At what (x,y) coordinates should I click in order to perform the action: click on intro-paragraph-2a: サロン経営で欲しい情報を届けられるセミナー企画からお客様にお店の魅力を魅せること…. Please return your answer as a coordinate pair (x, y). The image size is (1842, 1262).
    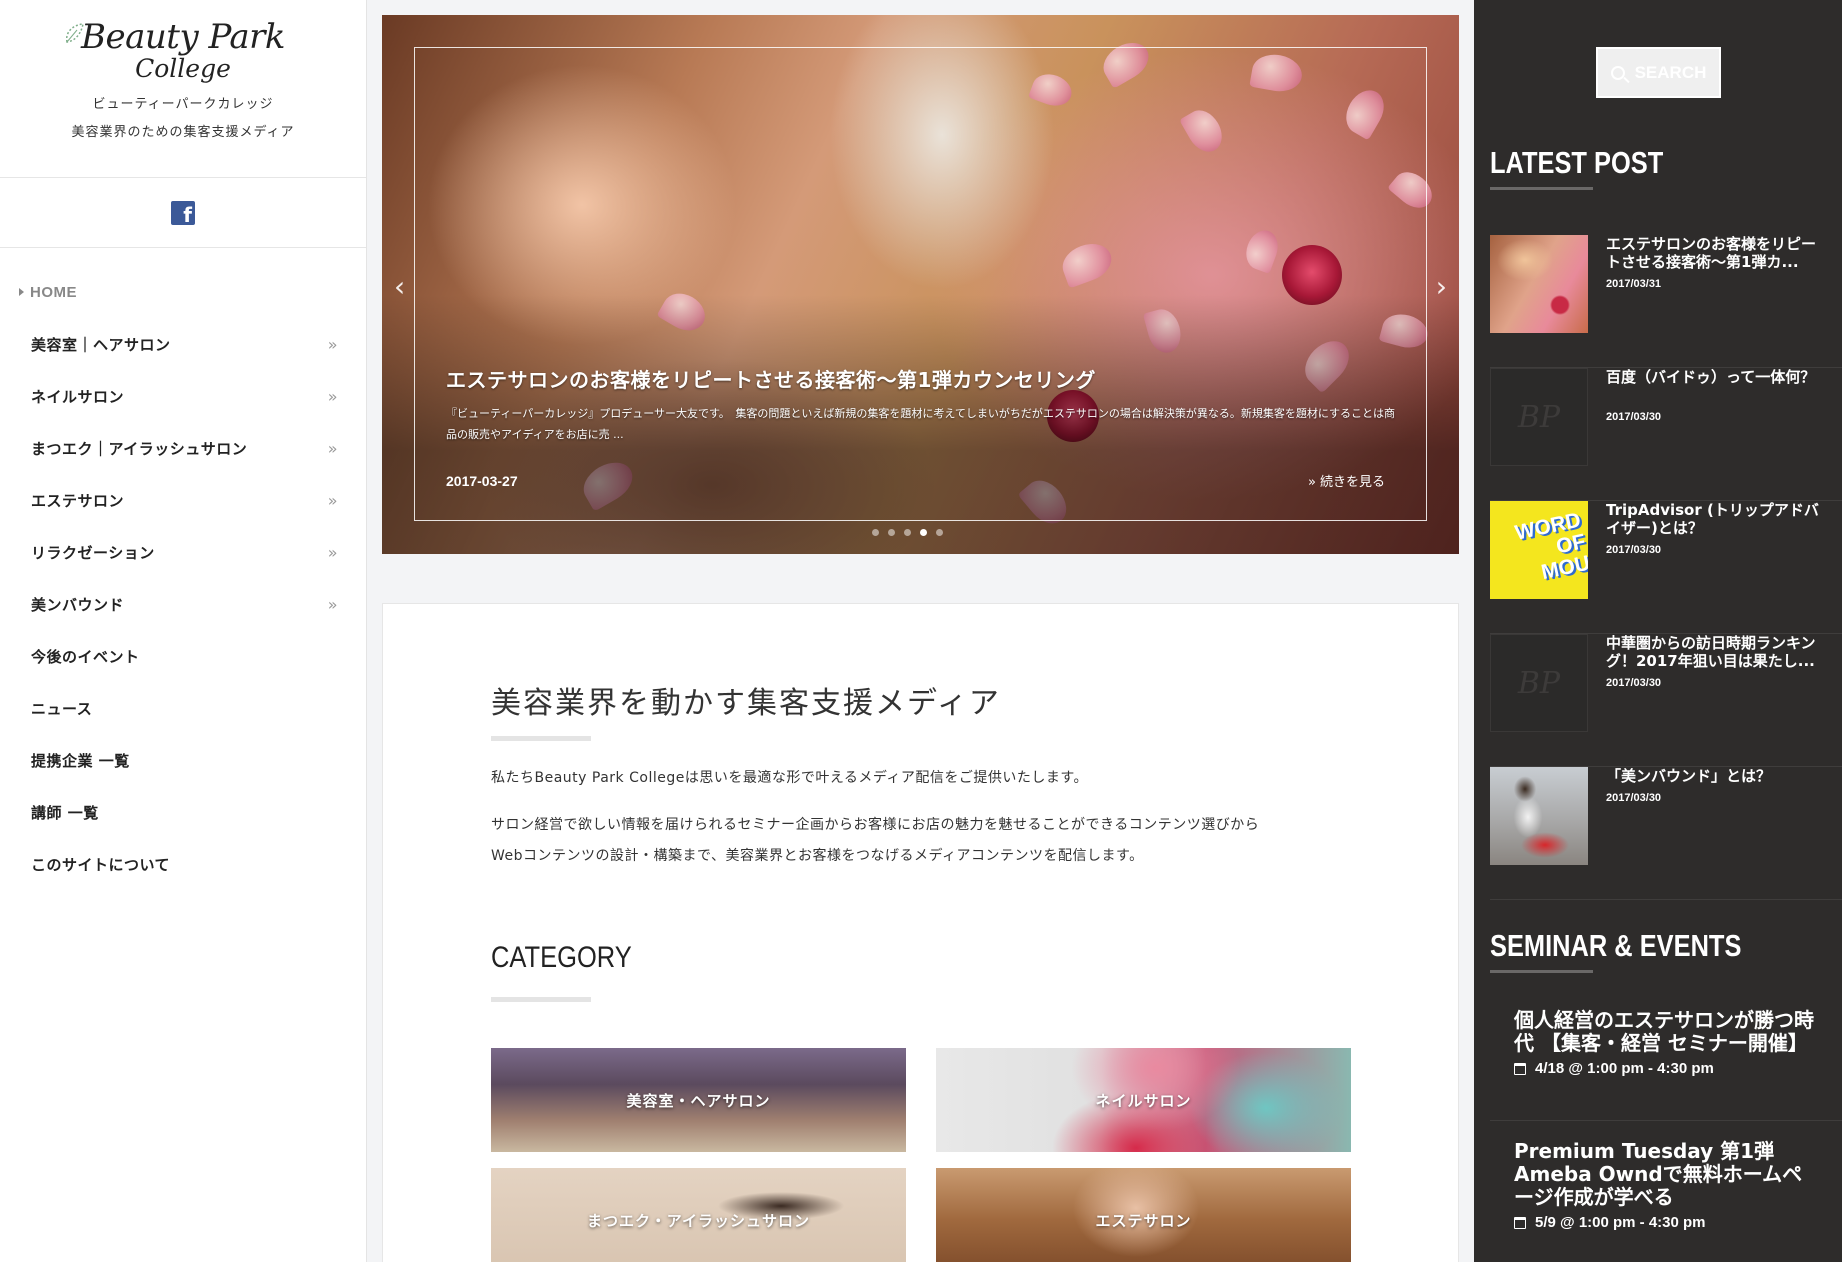
    Looking at the image, I should click on (875, 825).